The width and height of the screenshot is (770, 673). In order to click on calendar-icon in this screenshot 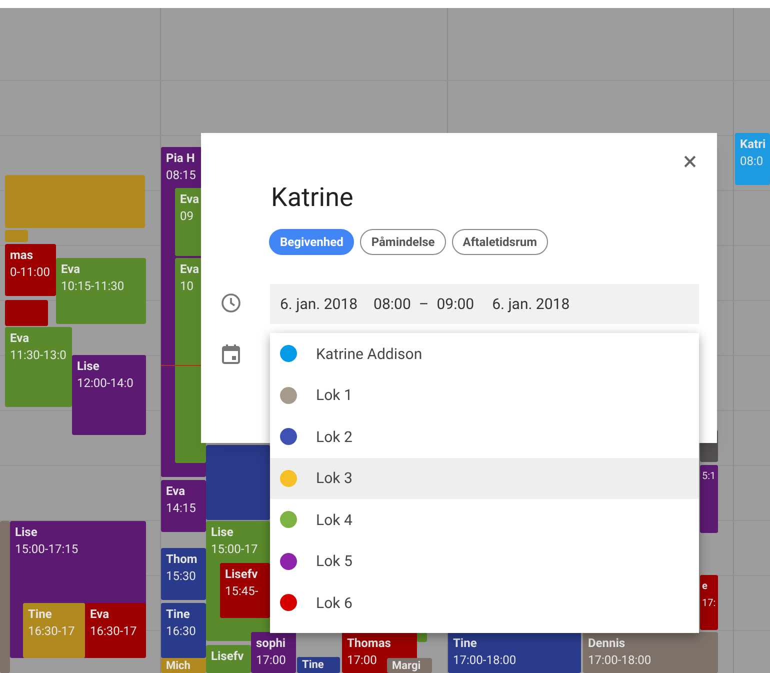, I will do `click(231, 354)`.